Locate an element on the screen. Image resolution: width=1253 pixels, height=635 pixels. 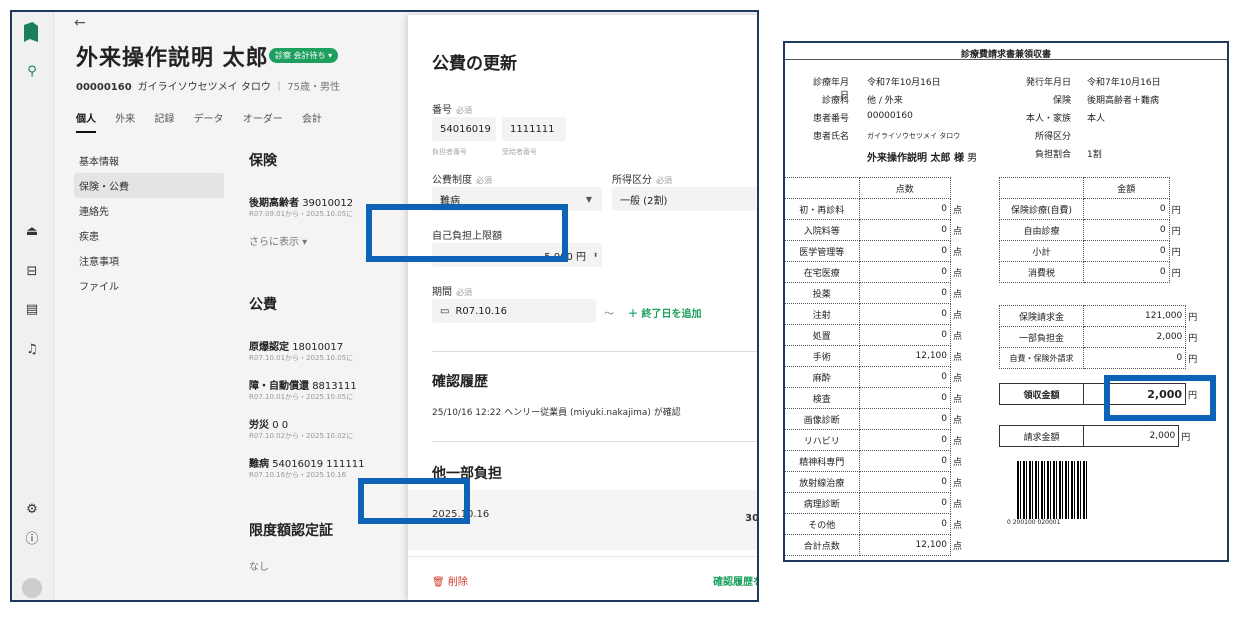
receipt-field-label: 負担割合 is located at coordinates (1052, 155).